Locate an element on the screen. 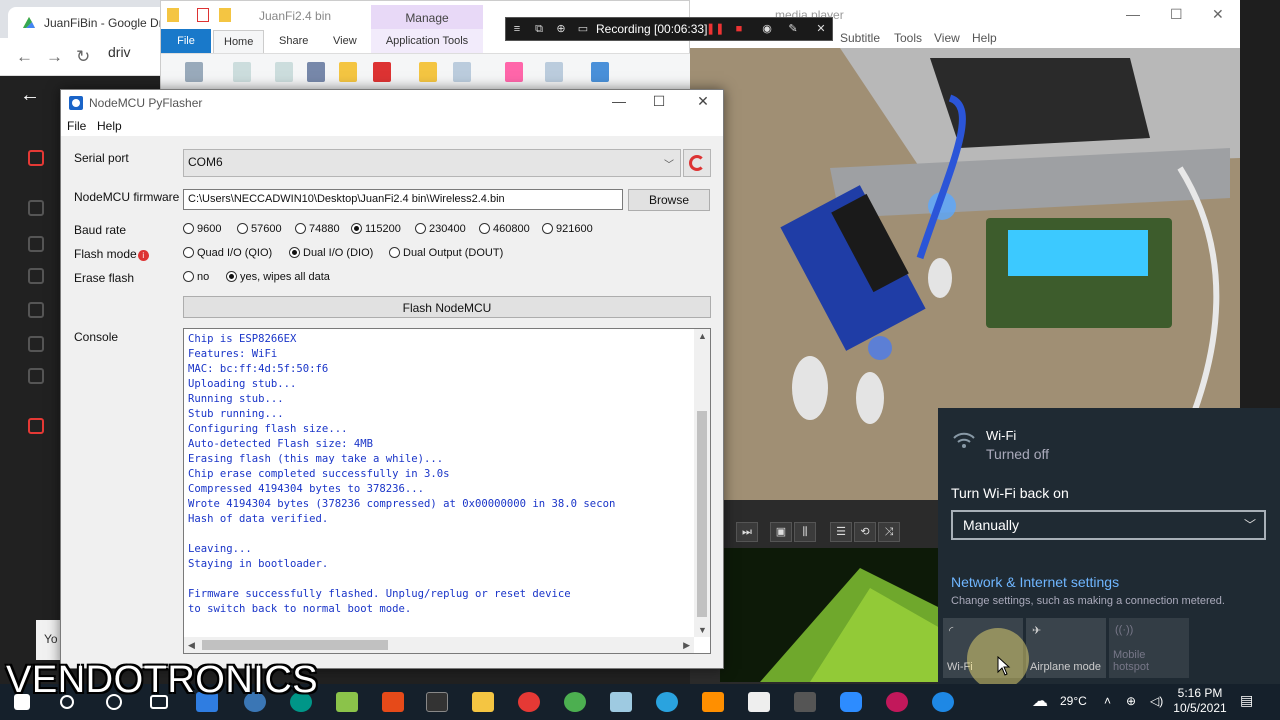 This screenshot has height=720, width=1280. flash-mode-dout-radio: Dual Output (DOUT) is located at coordinates (446, 253).